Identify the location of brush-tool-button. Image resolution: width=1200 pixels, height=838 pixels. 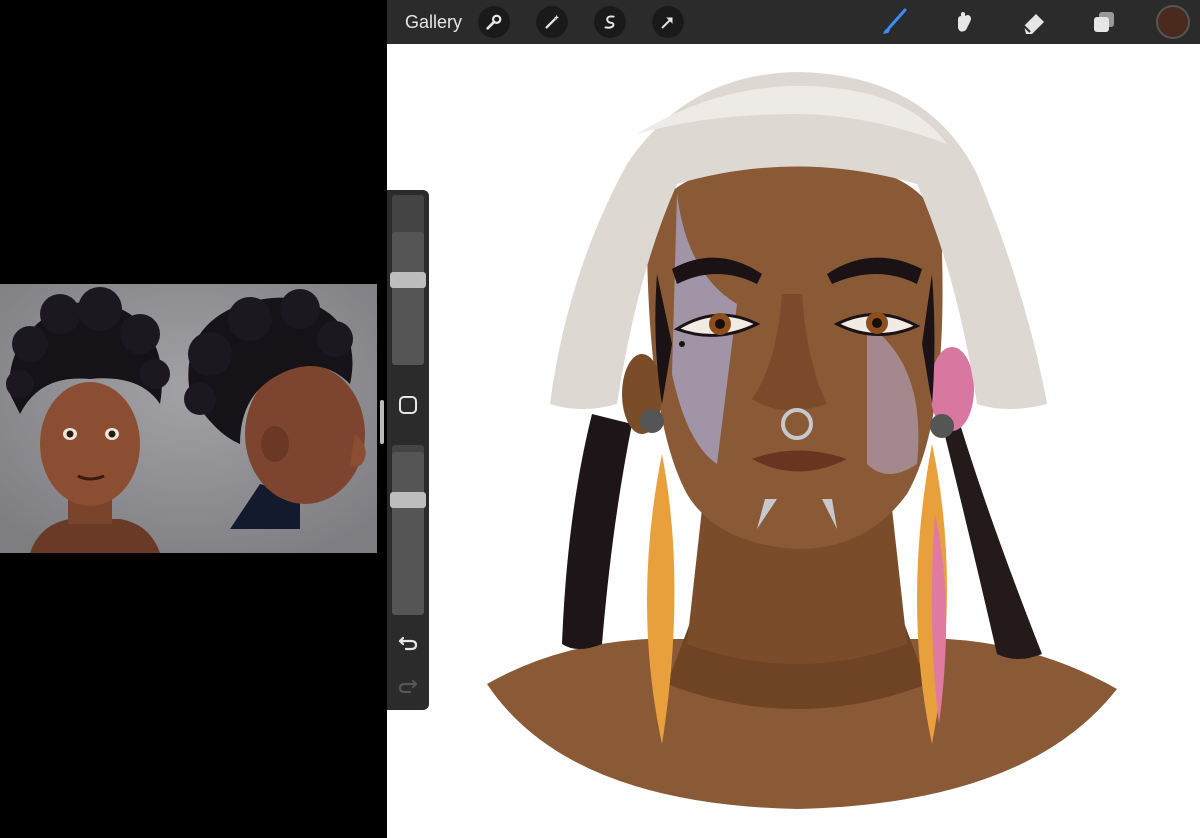
(894, 22).